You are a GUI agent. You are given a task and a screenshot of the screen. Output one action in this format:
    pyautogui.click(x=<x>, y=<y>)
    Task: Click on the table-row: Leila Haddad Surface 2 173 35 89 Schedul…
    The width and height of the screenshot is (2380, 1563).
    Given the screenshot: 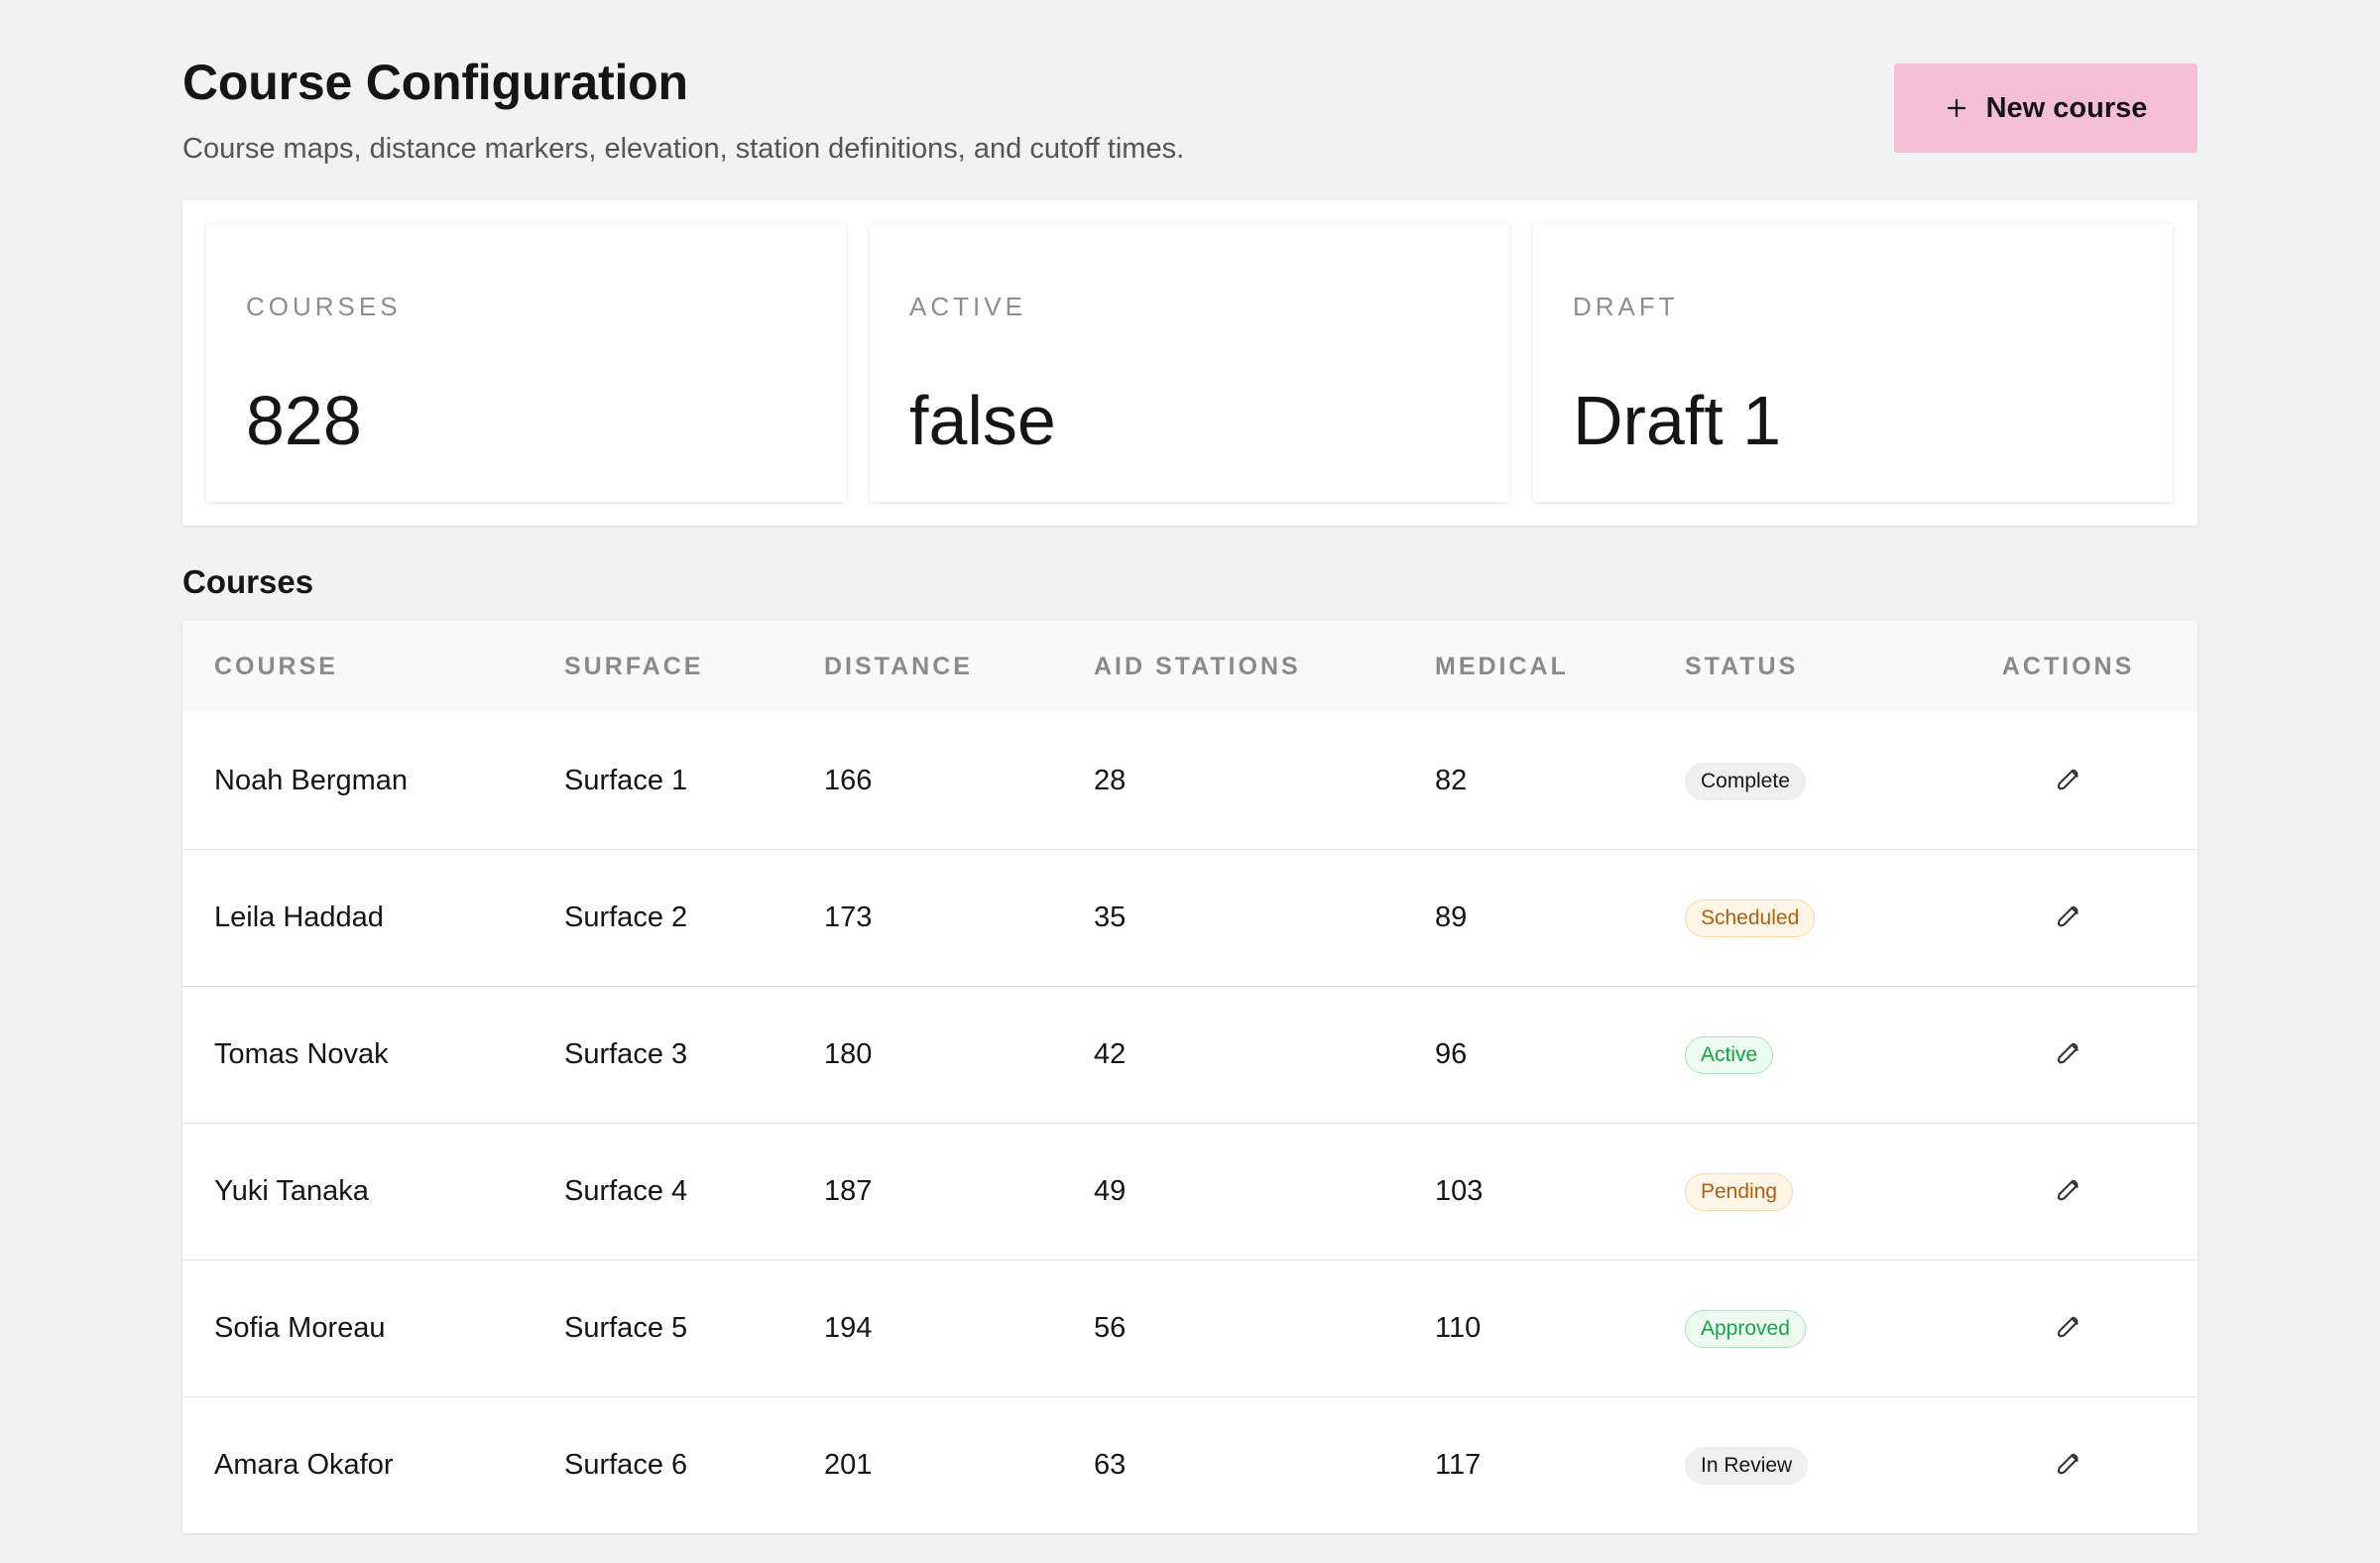 What is the action you would take?
    pyautogui.click(x=1190, y=917)
    